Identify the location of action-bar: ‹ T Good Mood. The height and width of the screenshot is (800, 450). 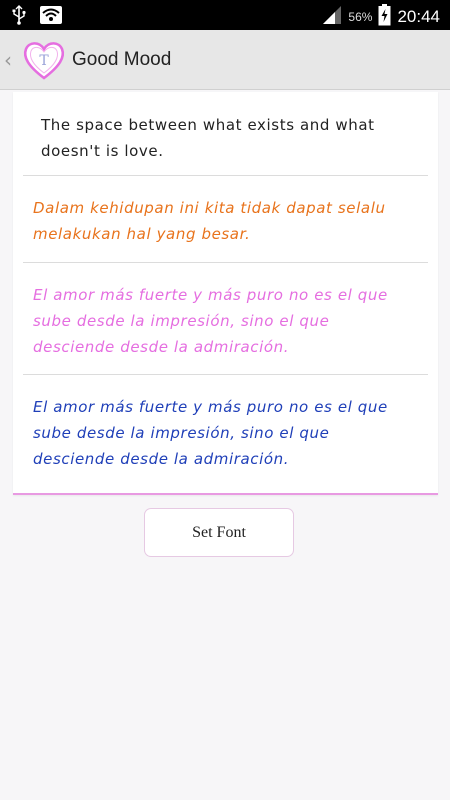
(225, 60).